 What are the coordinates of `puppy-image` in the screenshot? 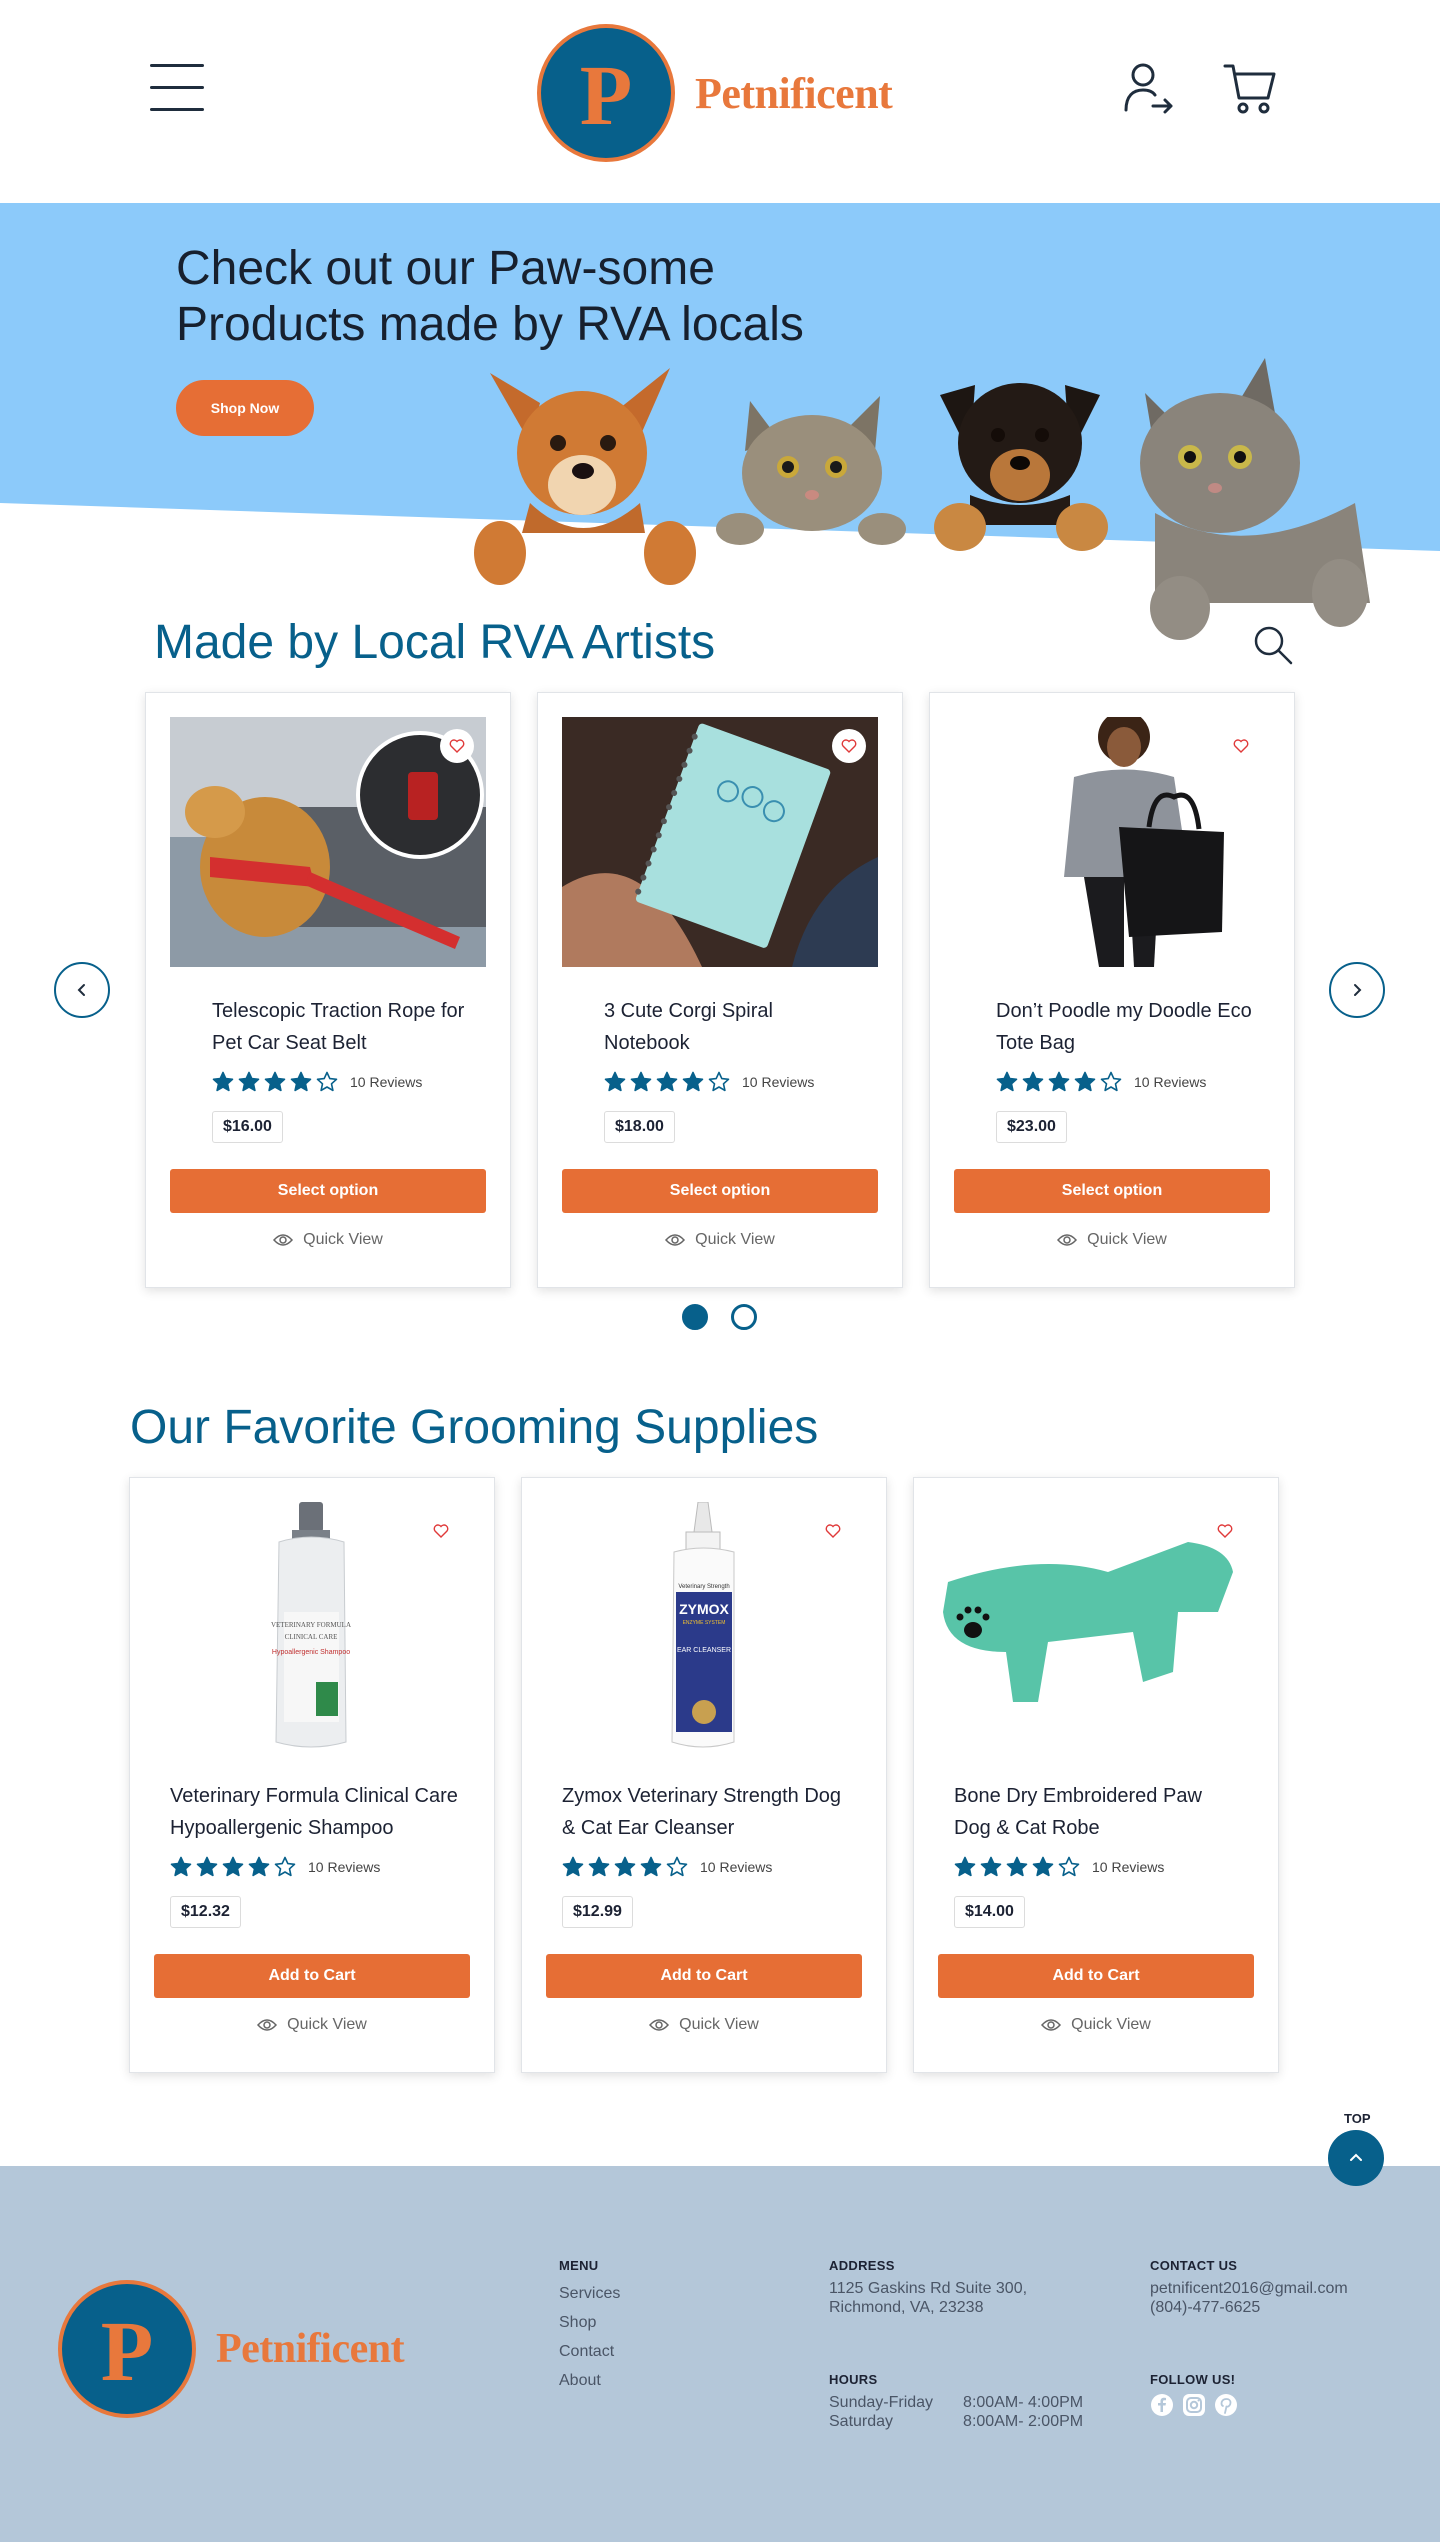 It's located at (1021, 467).